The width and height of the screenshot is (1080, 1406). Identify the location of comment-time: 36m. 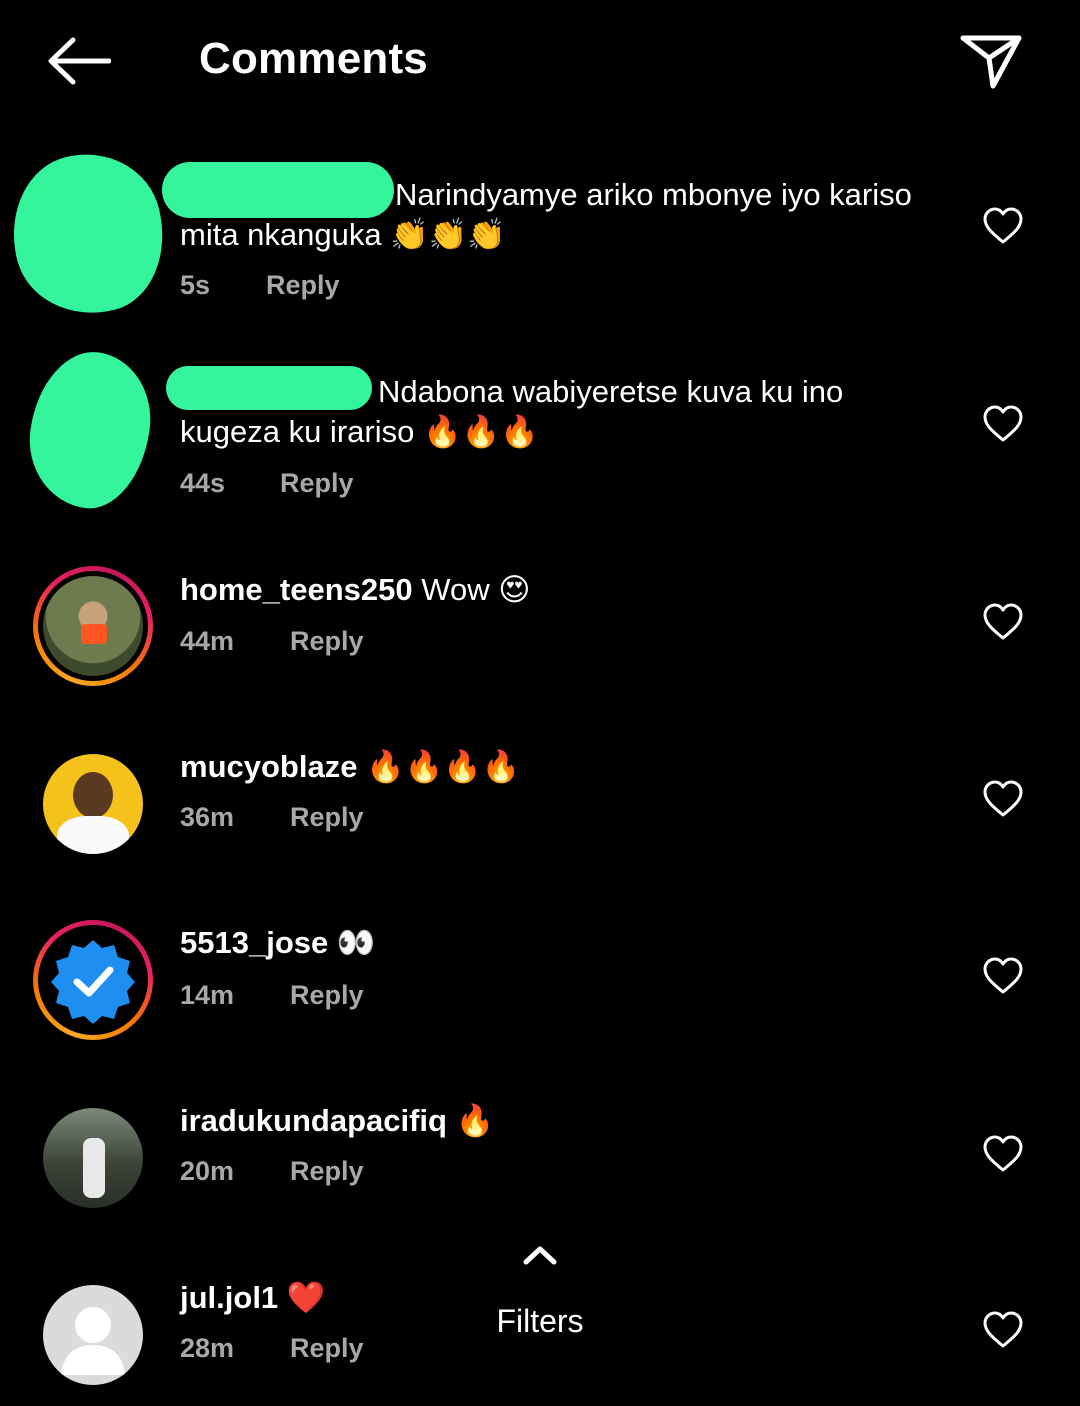
(207, 817).